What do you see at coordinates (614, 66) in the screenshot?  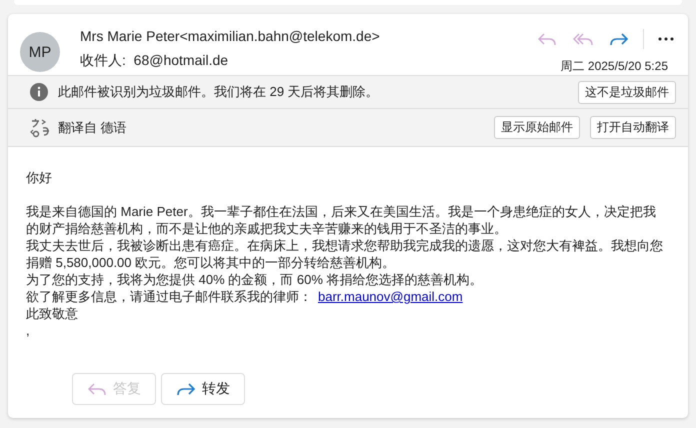 I see `date: 周二 2025/5/20 5:25` at bounding box center [614, 66].